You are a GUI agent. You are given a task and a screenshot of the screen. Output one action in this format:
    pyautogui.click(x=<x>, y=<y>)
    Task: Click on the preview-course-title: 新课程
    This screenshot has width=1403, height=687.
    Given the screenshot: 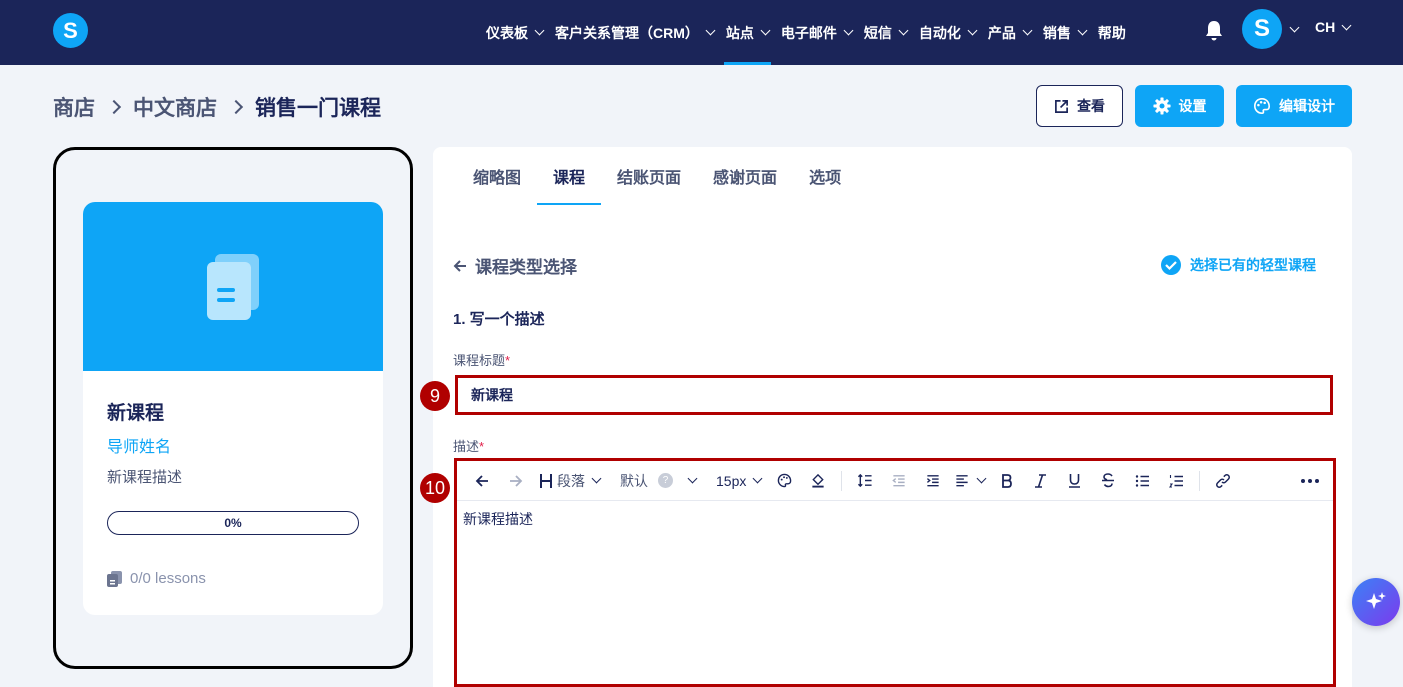 What is the action you would take?
    pyautogui.click(x=136, y=413)
    